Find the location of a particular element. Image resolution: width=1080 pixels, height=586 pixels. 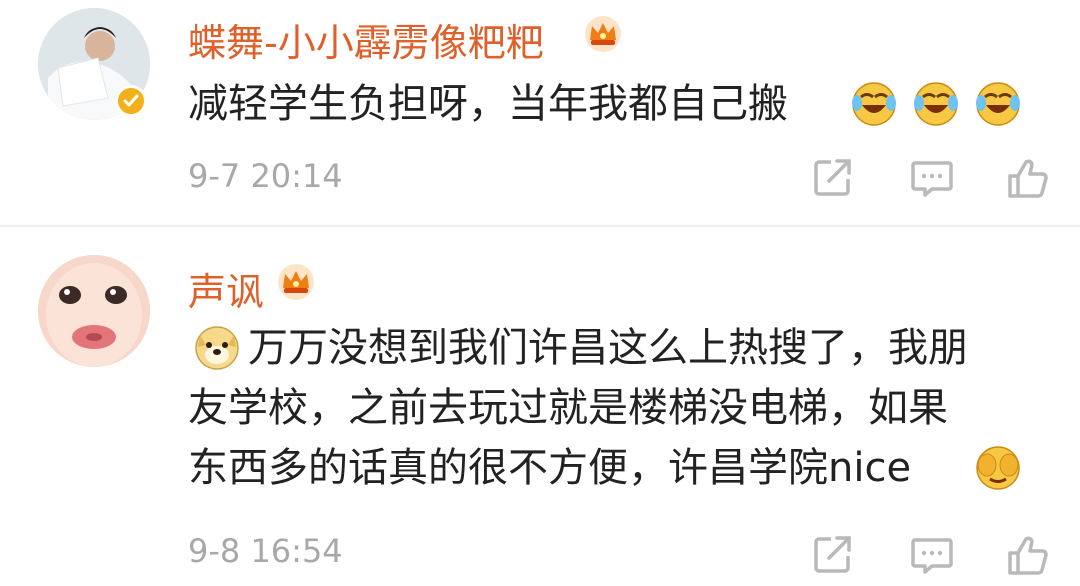

comment-timestamp: 9-7 20:14 is located at coordinates (265, 176).